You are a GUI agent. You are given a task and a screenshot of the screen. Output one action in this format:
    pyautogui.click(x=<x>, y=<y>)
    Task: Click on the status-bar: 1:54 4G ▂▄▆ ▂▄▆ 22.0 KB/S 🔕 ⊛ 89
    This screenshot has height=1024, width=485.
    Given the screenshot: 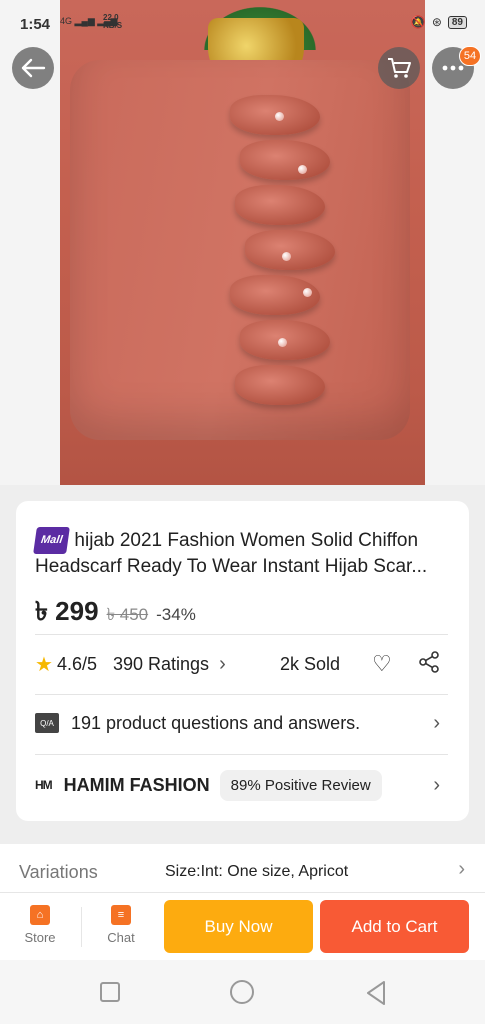 What is the action you would take?
    pyautogui.click(x=242, y=25)
    